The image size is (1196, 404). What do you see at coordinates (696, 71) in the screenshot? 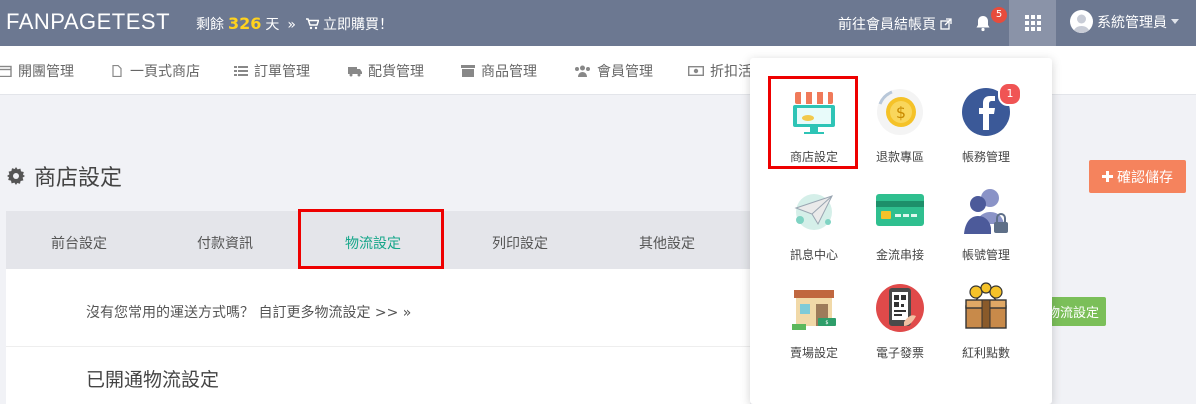
I see `money-icon` at bounding box center [696, 71].